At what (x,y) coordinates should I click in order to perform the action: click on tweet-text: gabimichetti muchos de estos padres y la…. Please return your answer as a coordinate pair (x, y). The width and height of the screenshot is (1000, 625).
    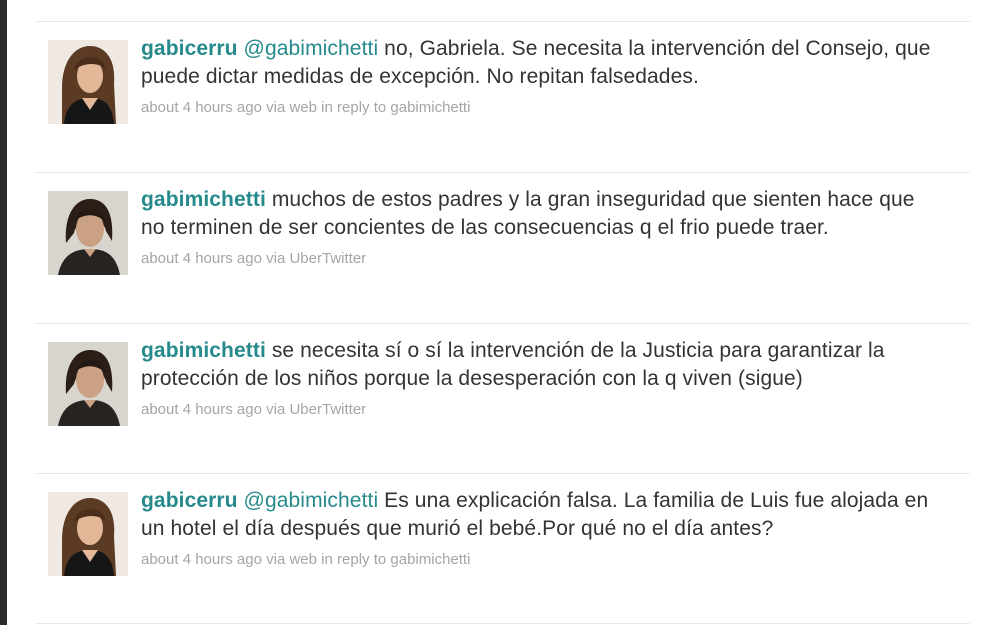
    Looking at the image, I should click on (536, 214).